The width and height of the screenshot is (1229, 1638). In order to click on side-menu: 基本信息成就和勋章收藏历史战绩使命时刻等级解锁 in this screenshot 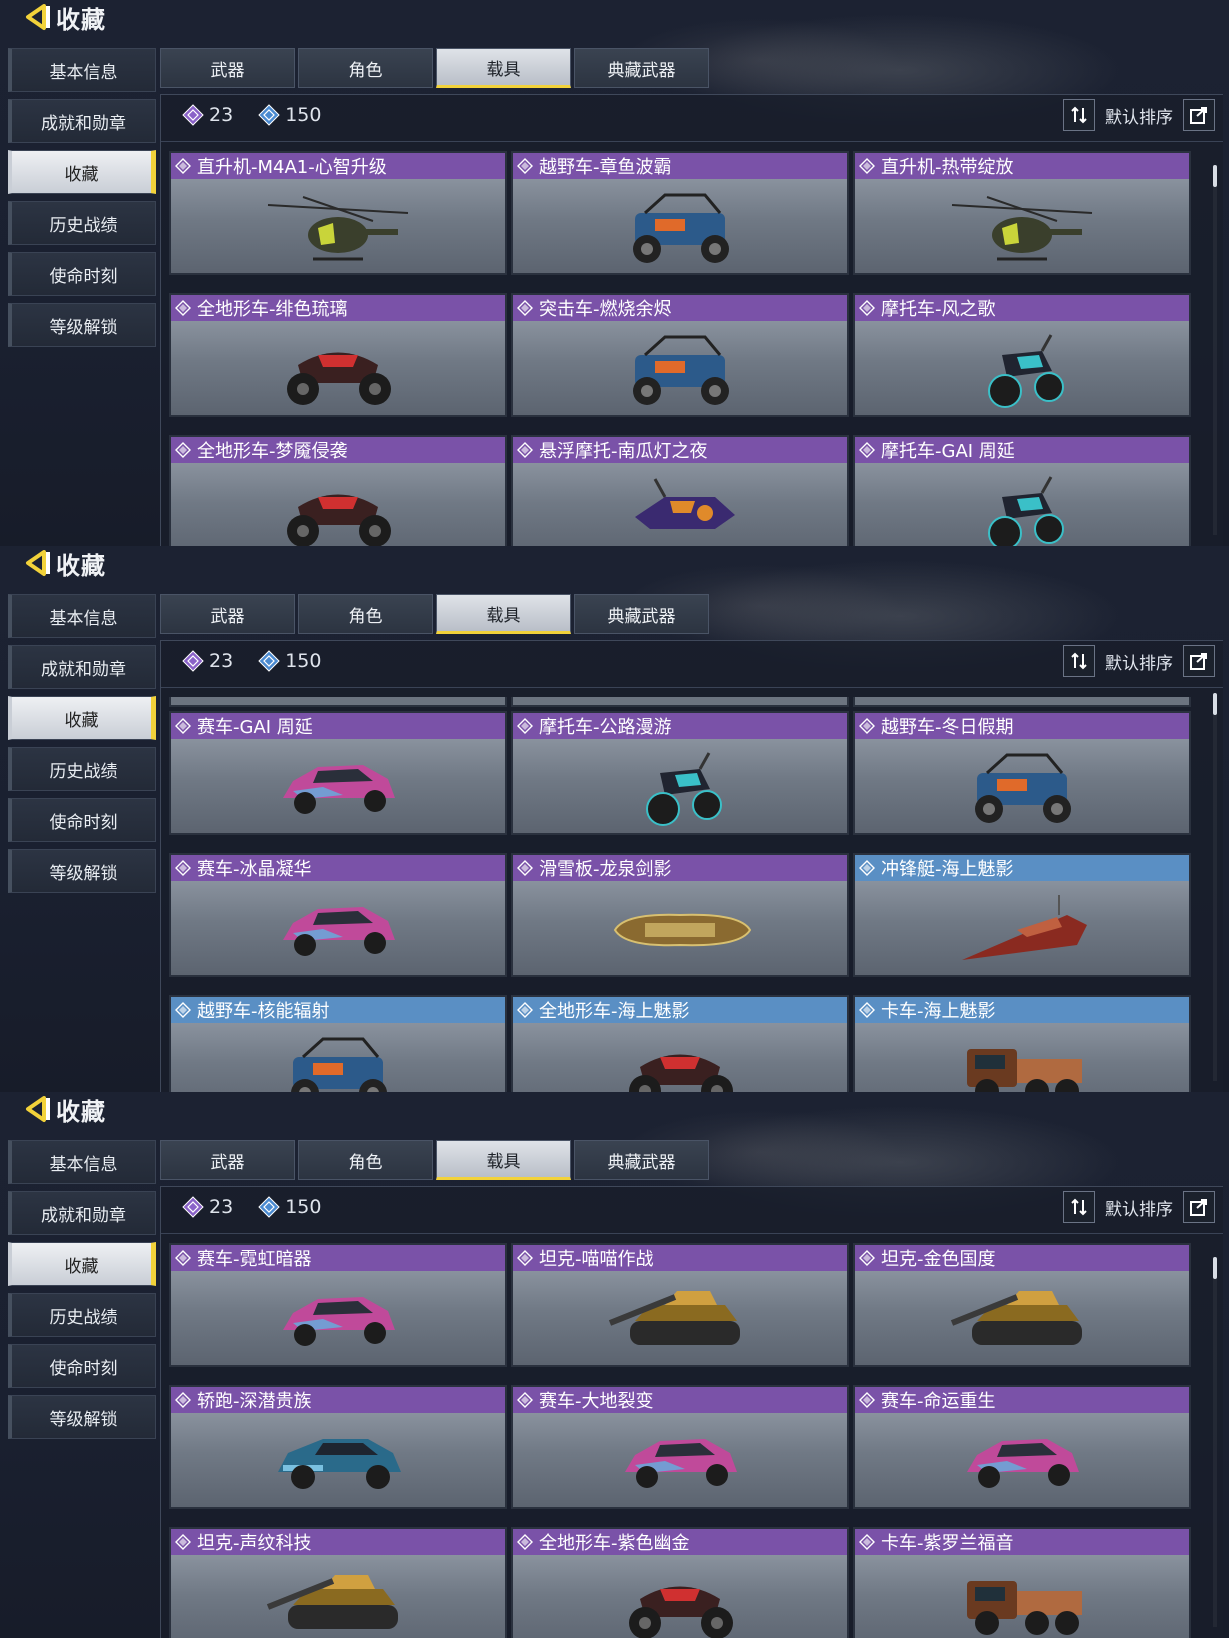, I will do `click(82, 201)`.